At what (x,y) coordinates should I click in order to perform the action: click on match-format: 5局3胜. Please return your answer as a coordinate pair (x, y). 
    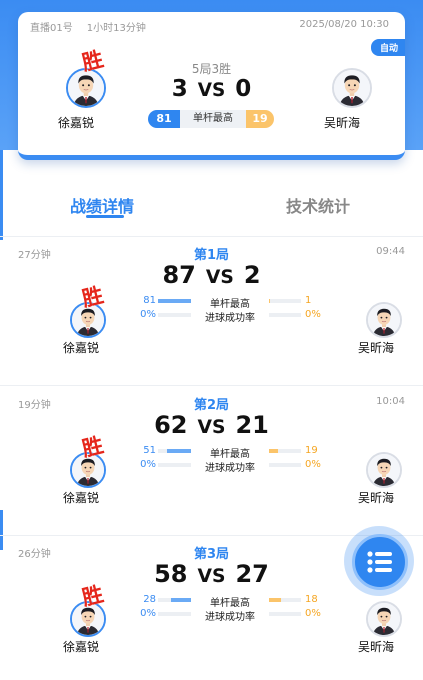
    Looking at the image, I should click on (211, 69).